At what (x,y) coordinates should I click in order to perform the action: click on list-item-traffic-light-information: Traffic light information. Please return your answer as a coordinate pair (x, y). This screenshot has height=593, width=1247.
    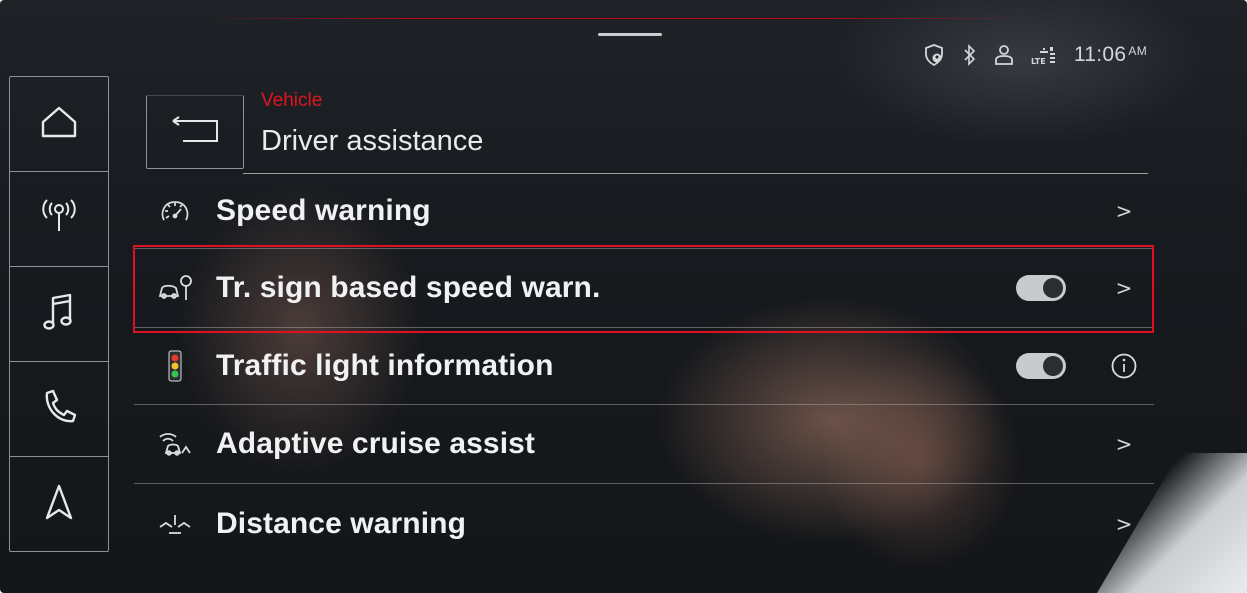
    Looking at the image, I should click on (644, 366).